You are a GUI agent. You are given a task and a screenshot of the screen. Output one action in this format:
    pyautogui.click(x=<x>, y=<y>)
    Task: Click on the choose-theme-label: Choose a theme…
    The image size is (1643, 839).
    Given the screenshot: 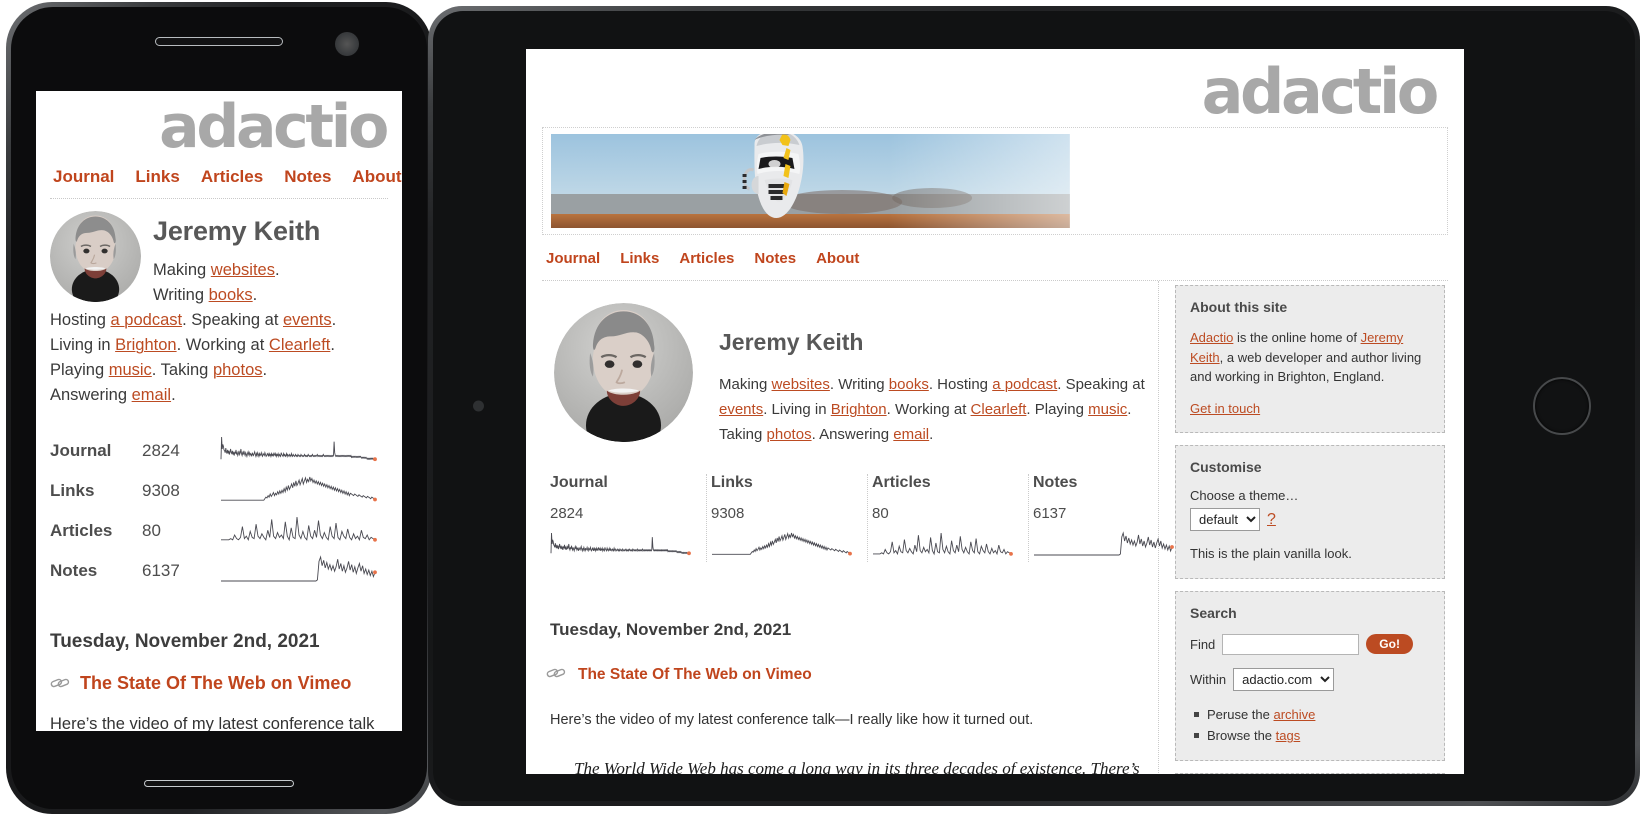 What is the action you would take?
    pyautogui.click(x=1244, y=495)
    